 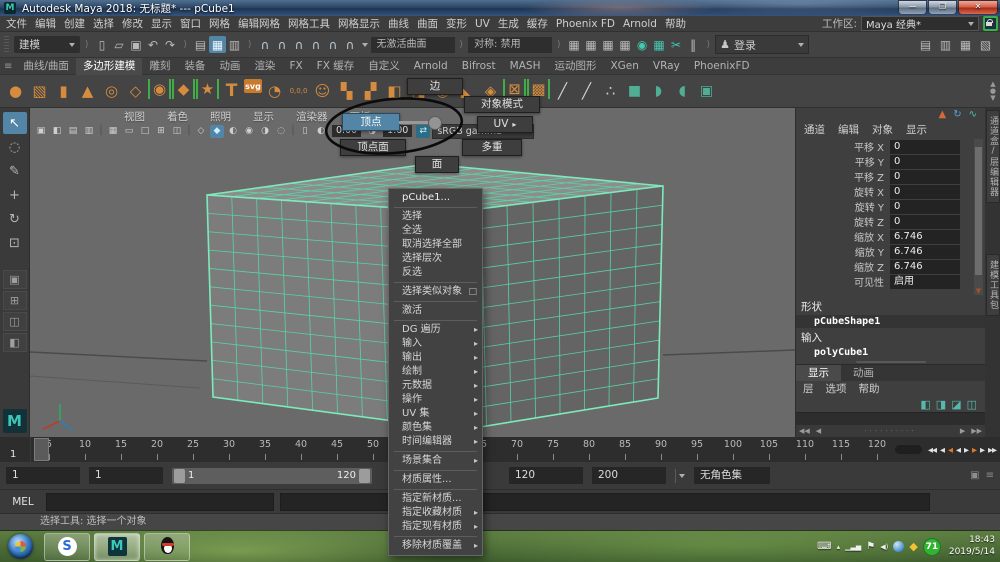 What do you see at coordinates (15, 195) in the screenshot?
I see `move-tool-icon: +` at bounding box center [15, 195].